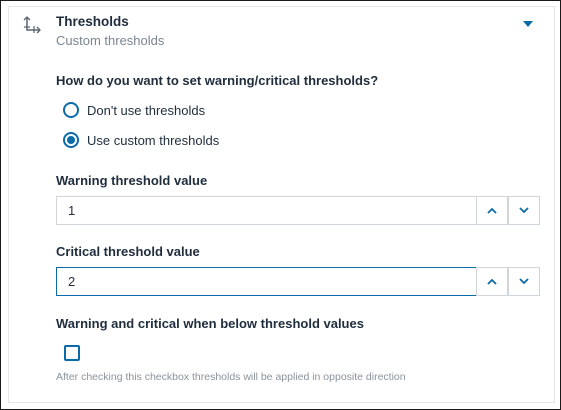 The image size is (561, 410). I want to click on radio-option-custom-thresholds: Use custom thresholds, so click(141, 140).